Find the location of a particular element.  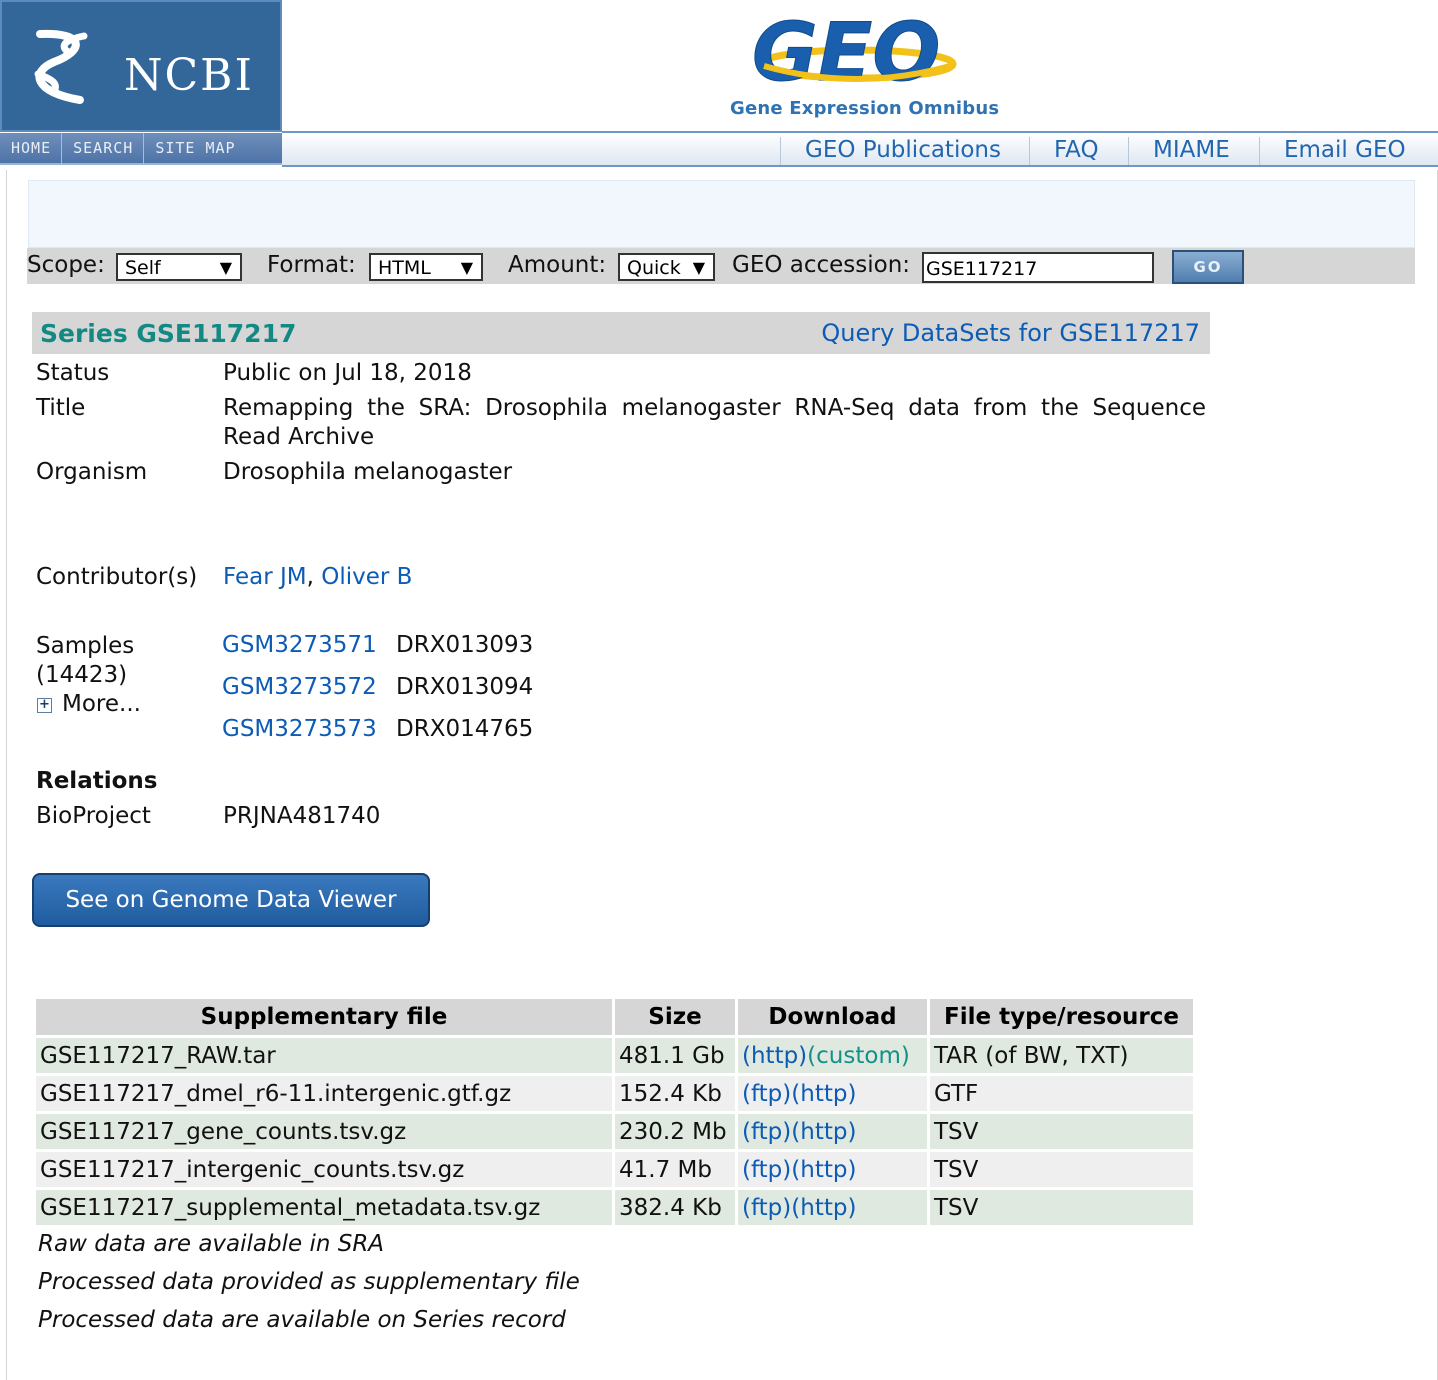

amount-value: Quick is located at coordinates (654, 268).